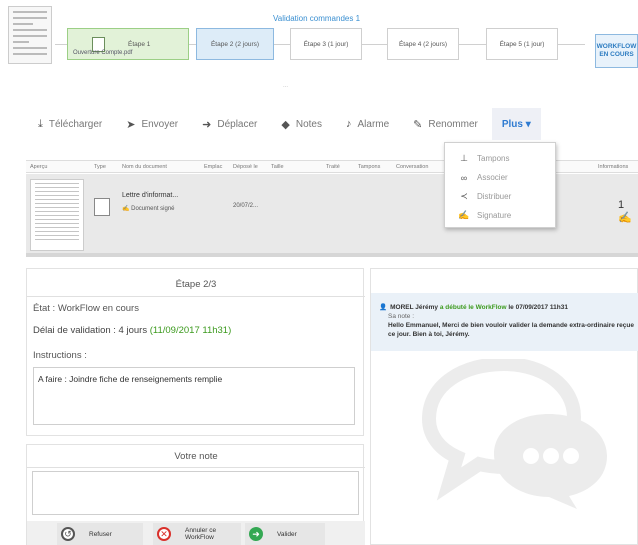  Describe the element at coordinates (30, 35) in the screenshot. I see `document-thumbnail` at that location.